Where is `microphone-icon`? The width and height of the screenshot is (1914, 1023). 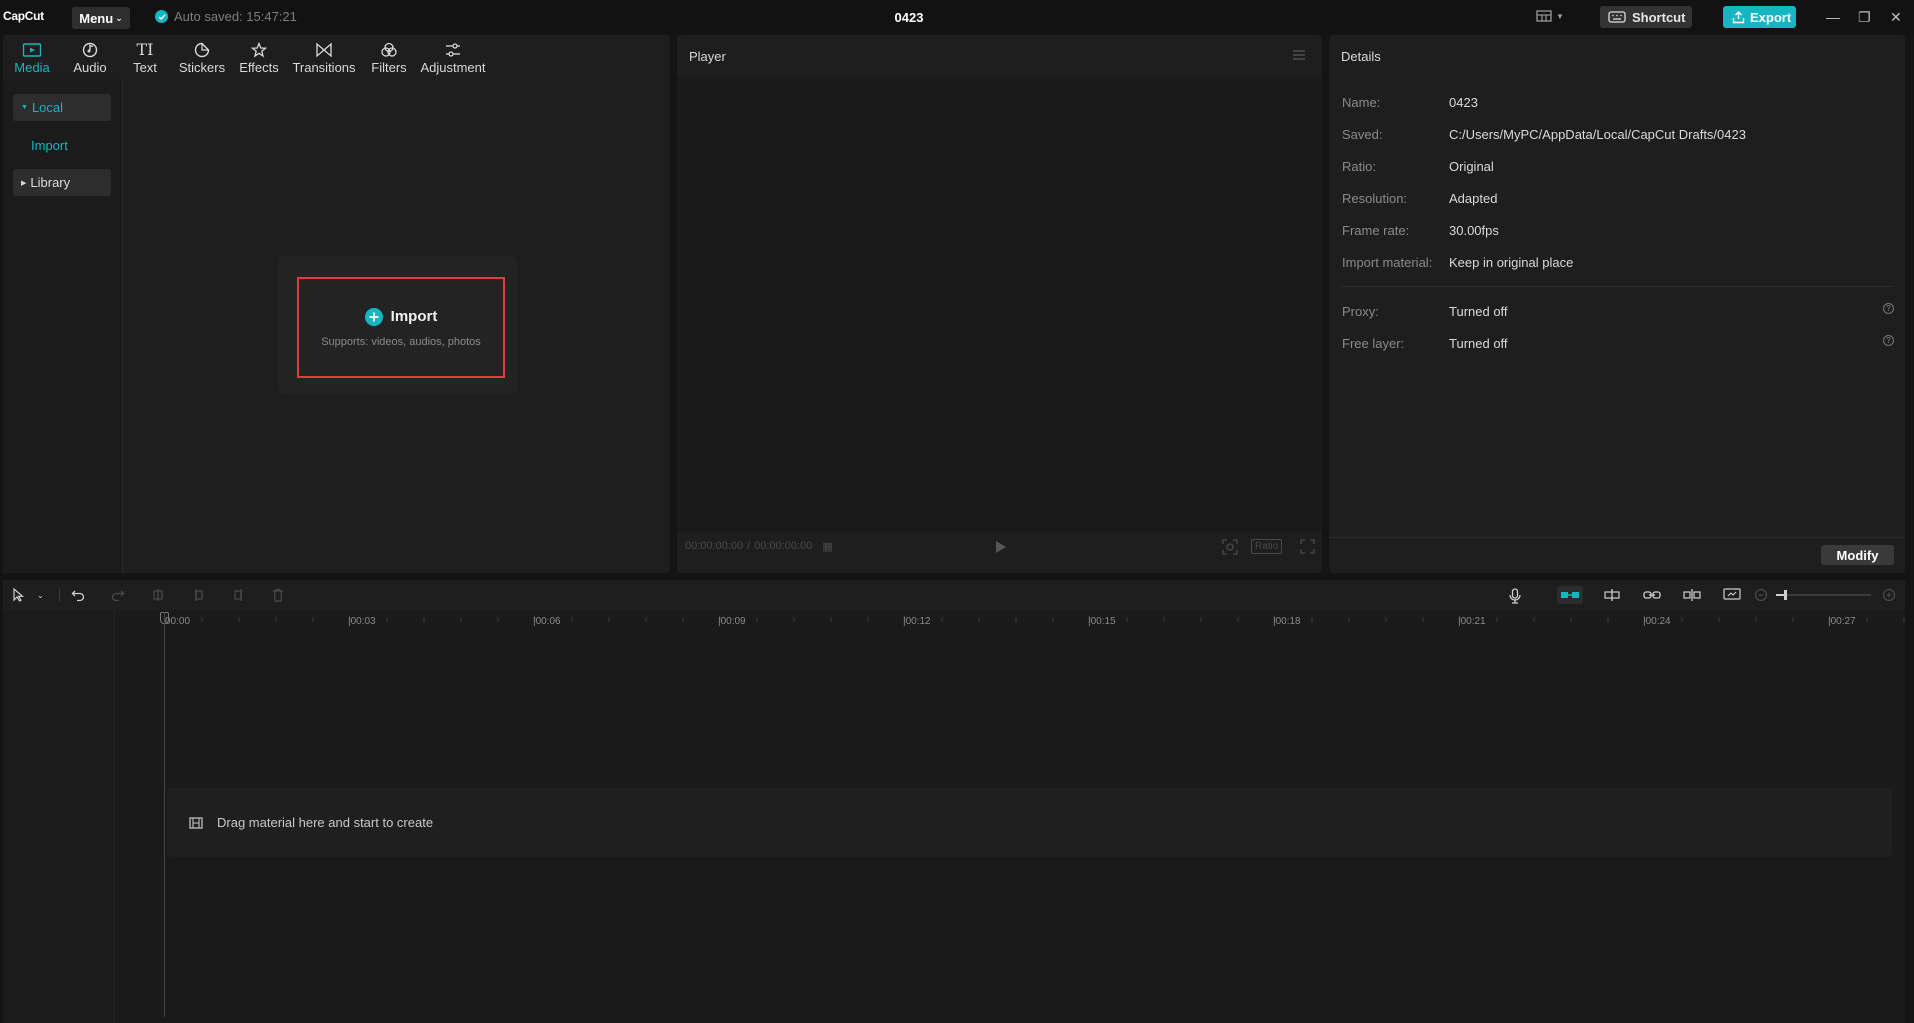
microphone-icon is located at coordinates (1515, 597).